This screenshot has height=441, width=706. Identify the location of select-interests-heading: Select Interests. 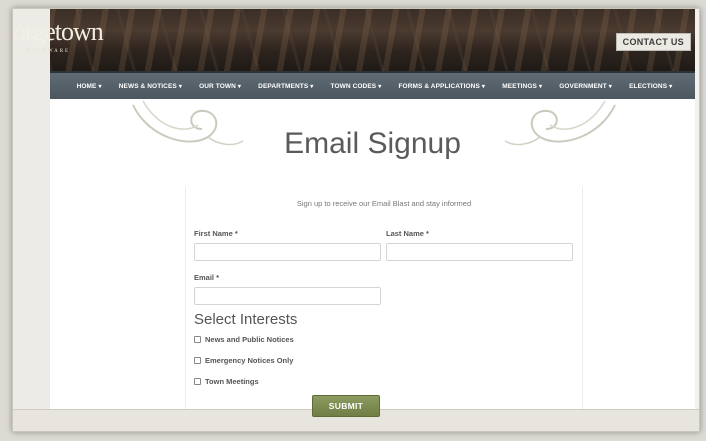
(246, 319).